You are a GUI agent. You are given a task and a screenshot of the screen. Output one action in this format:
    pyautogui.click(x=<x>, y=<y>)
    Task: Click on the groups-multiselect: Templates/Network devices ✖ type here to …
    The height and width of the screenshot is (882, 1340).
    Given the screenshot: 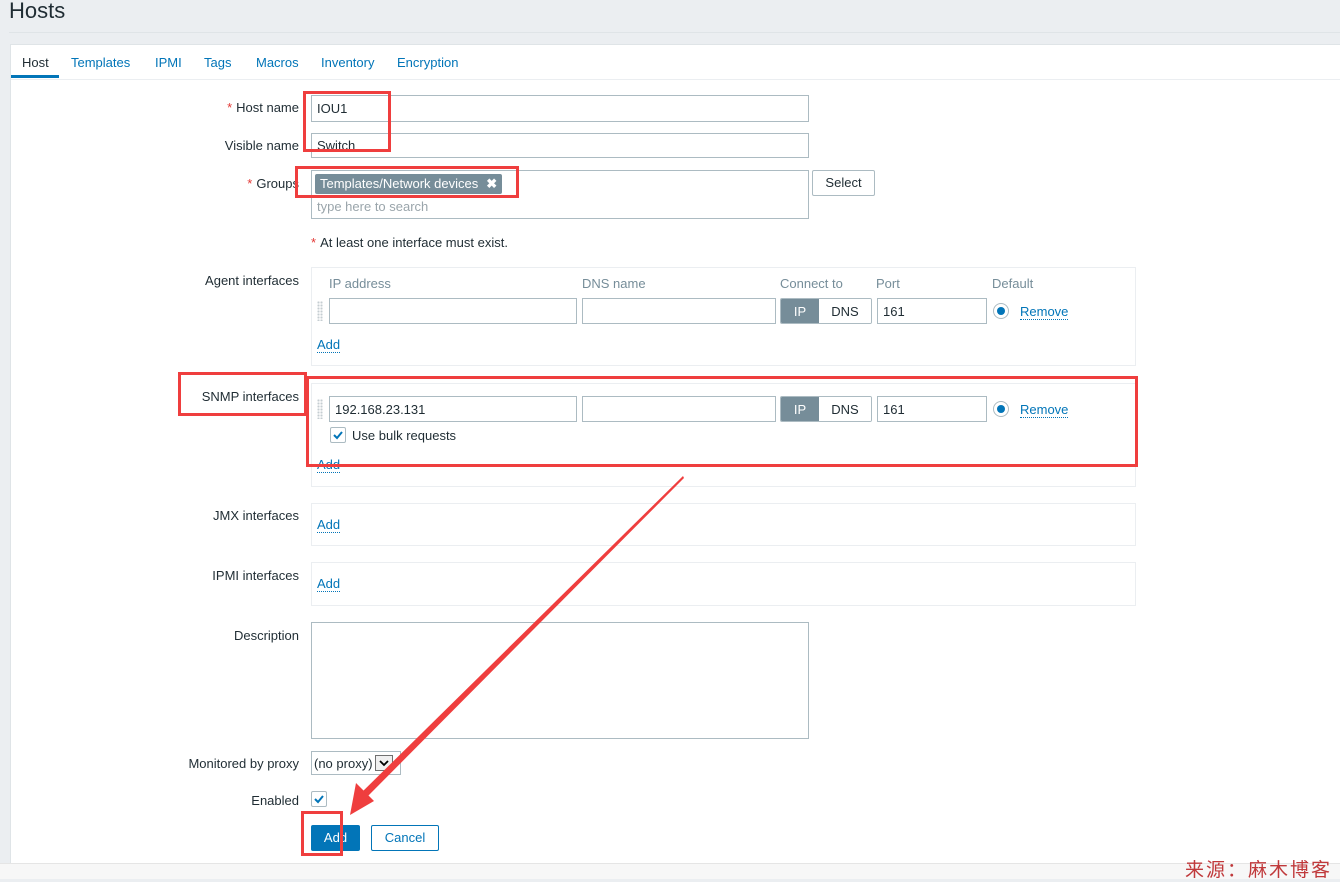 What is the action you would take?
    pyautogui.click(x=560, y=194)
    